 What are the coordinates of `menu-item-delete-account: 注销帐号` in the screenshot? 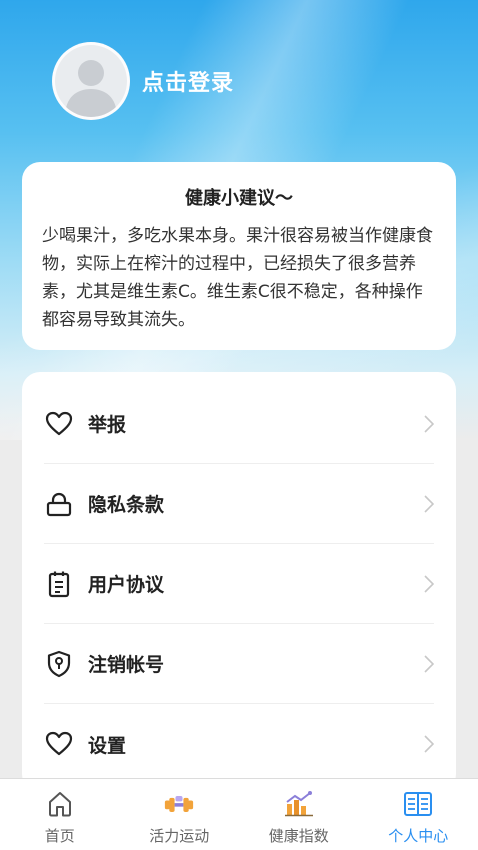 It's located at (239, 664).